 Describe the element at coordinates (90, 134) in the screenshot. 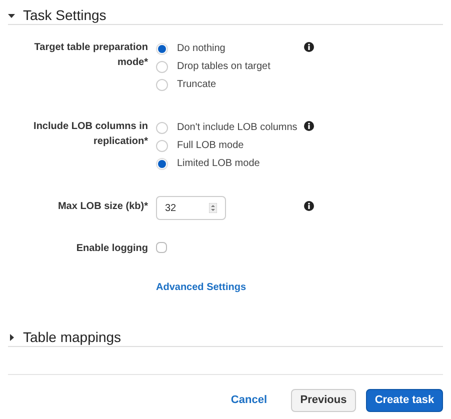

I see `field-label: Include LOB columns in replication*` at that location.